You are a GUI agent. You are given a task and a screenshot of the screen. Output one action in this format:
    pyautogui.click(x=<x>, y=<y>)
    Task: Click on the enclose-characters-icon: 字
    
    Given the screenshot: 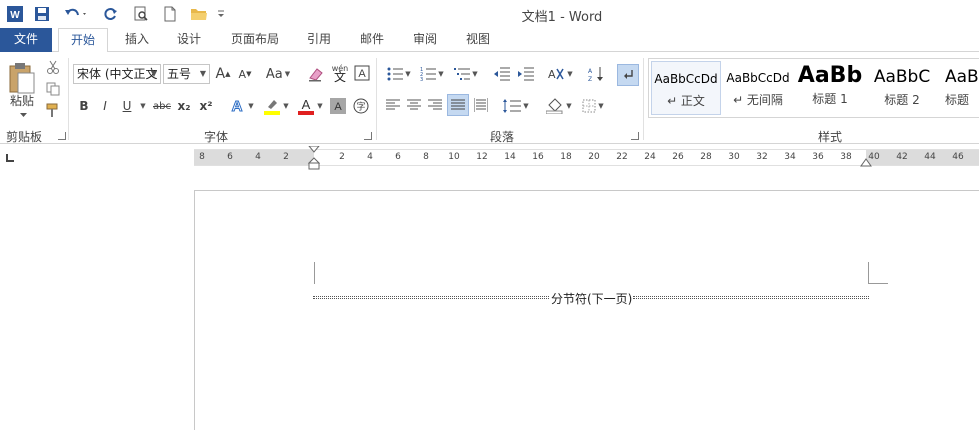 What is the action you would take?
    pyautogui.click(x=361, y=106)
    